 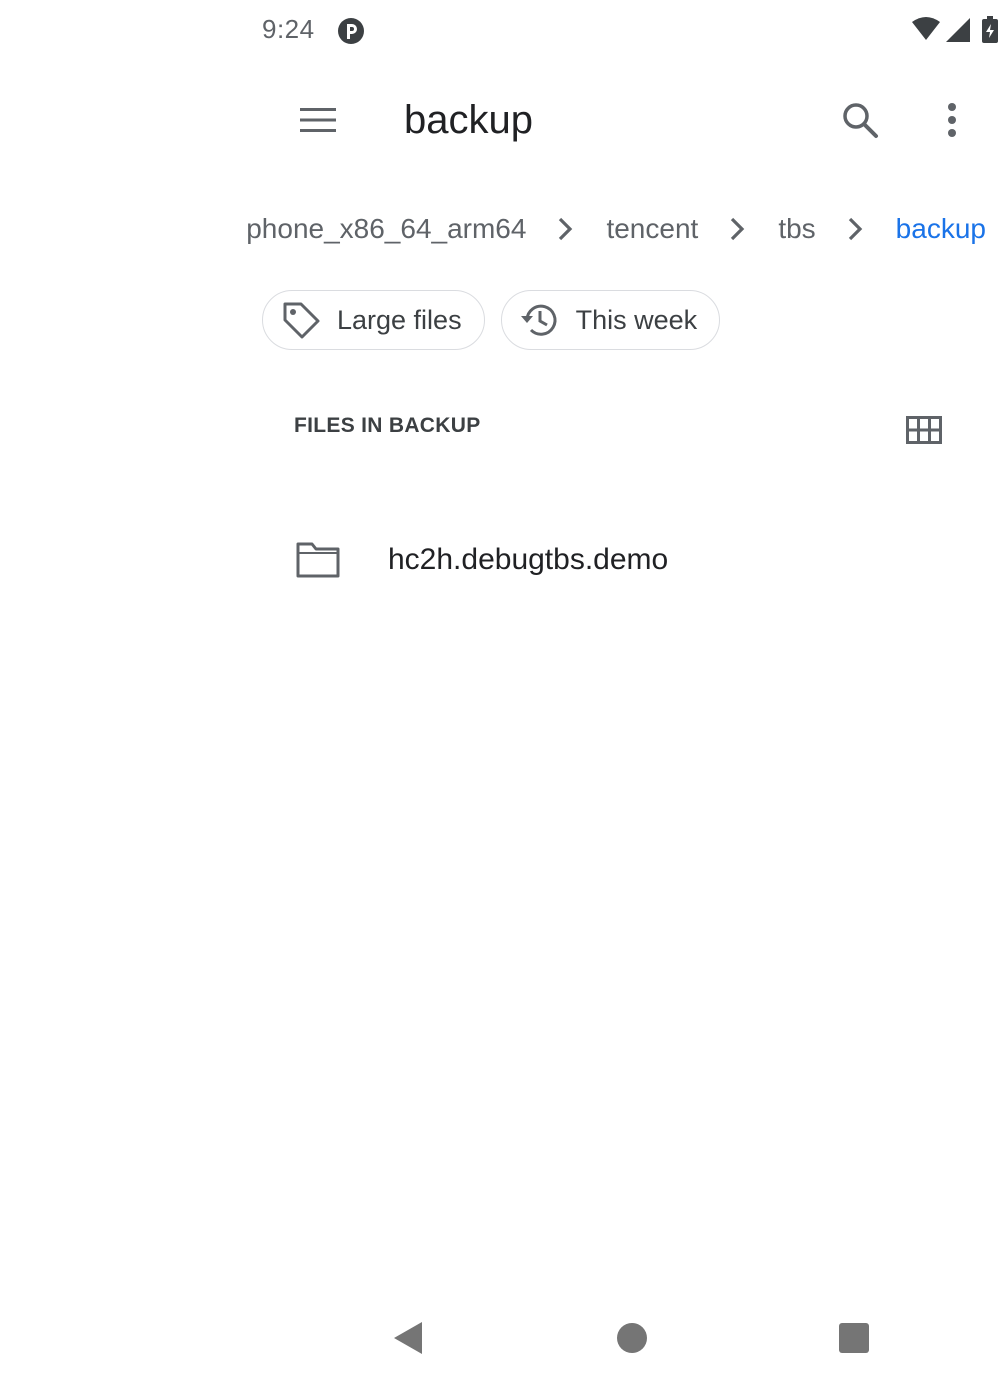 What do you see at coordinates (502, 1335) in the screenshot?
I see `navigation-bar` at bounding box center [502, 1335].